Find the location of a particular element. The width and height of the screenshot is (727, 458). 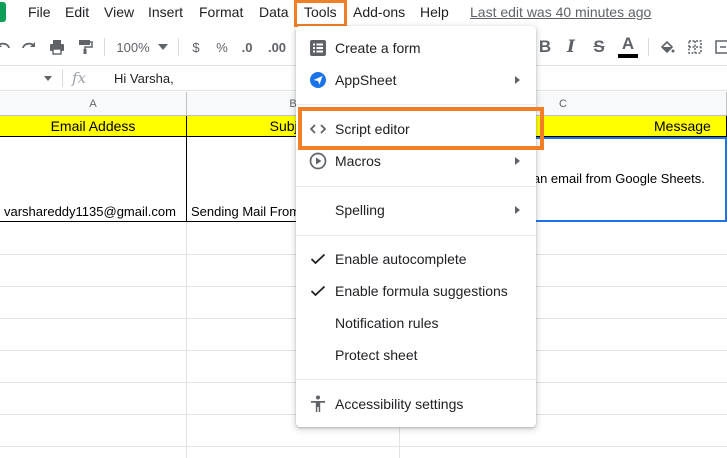

menu-item-notification-rules: Notification rules is located at coordinates (416, 323).